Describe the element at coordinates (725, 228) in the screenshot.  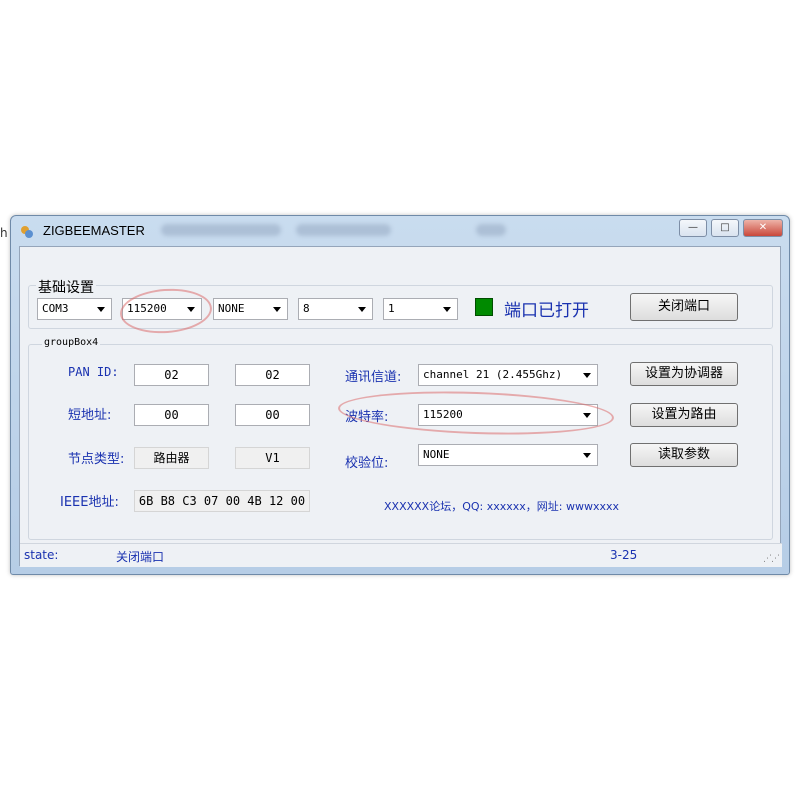
I see `maximize-button: □` at that location.